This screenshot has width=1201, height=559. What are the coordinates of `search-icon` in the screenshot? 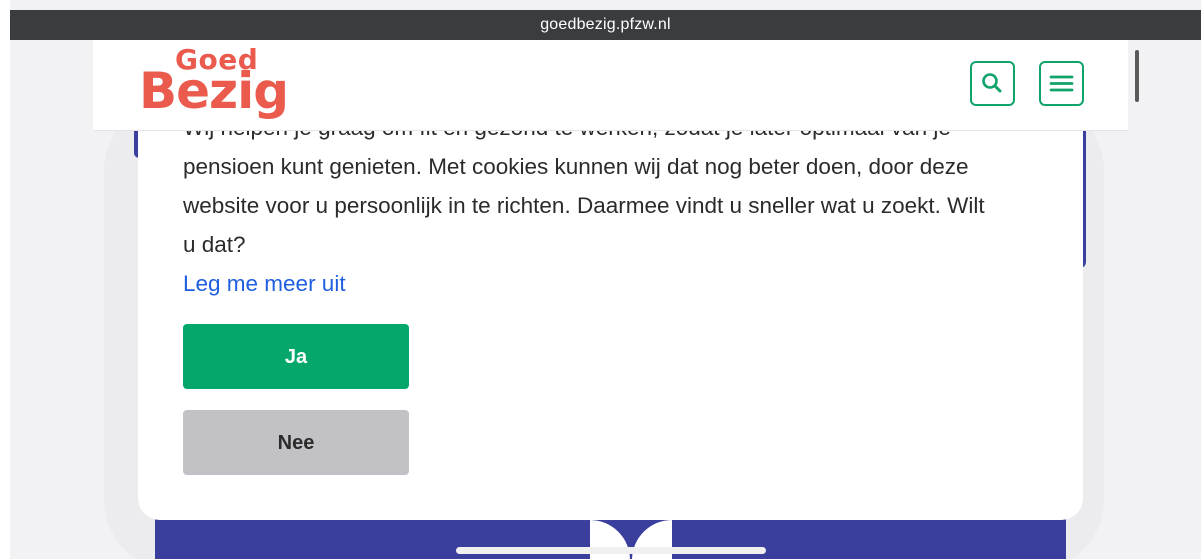 It's located at (992, 83).